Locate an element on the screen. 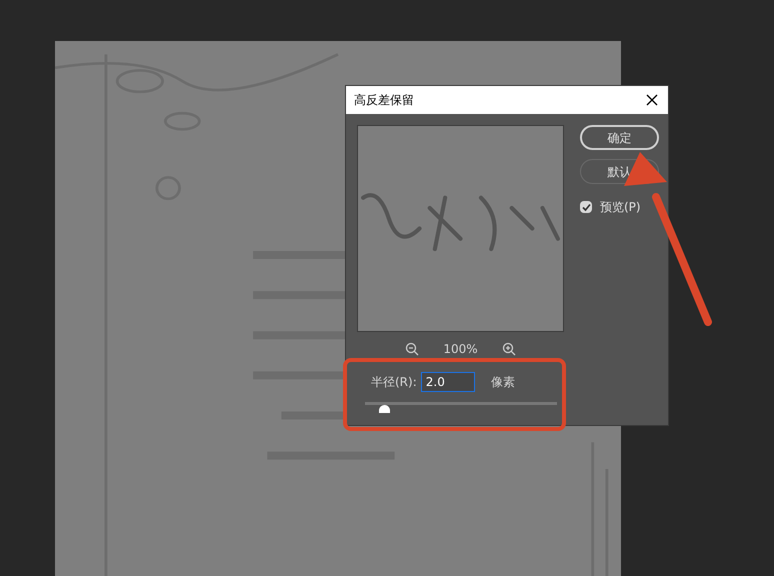  close-button is located at coordinates (652, 100).